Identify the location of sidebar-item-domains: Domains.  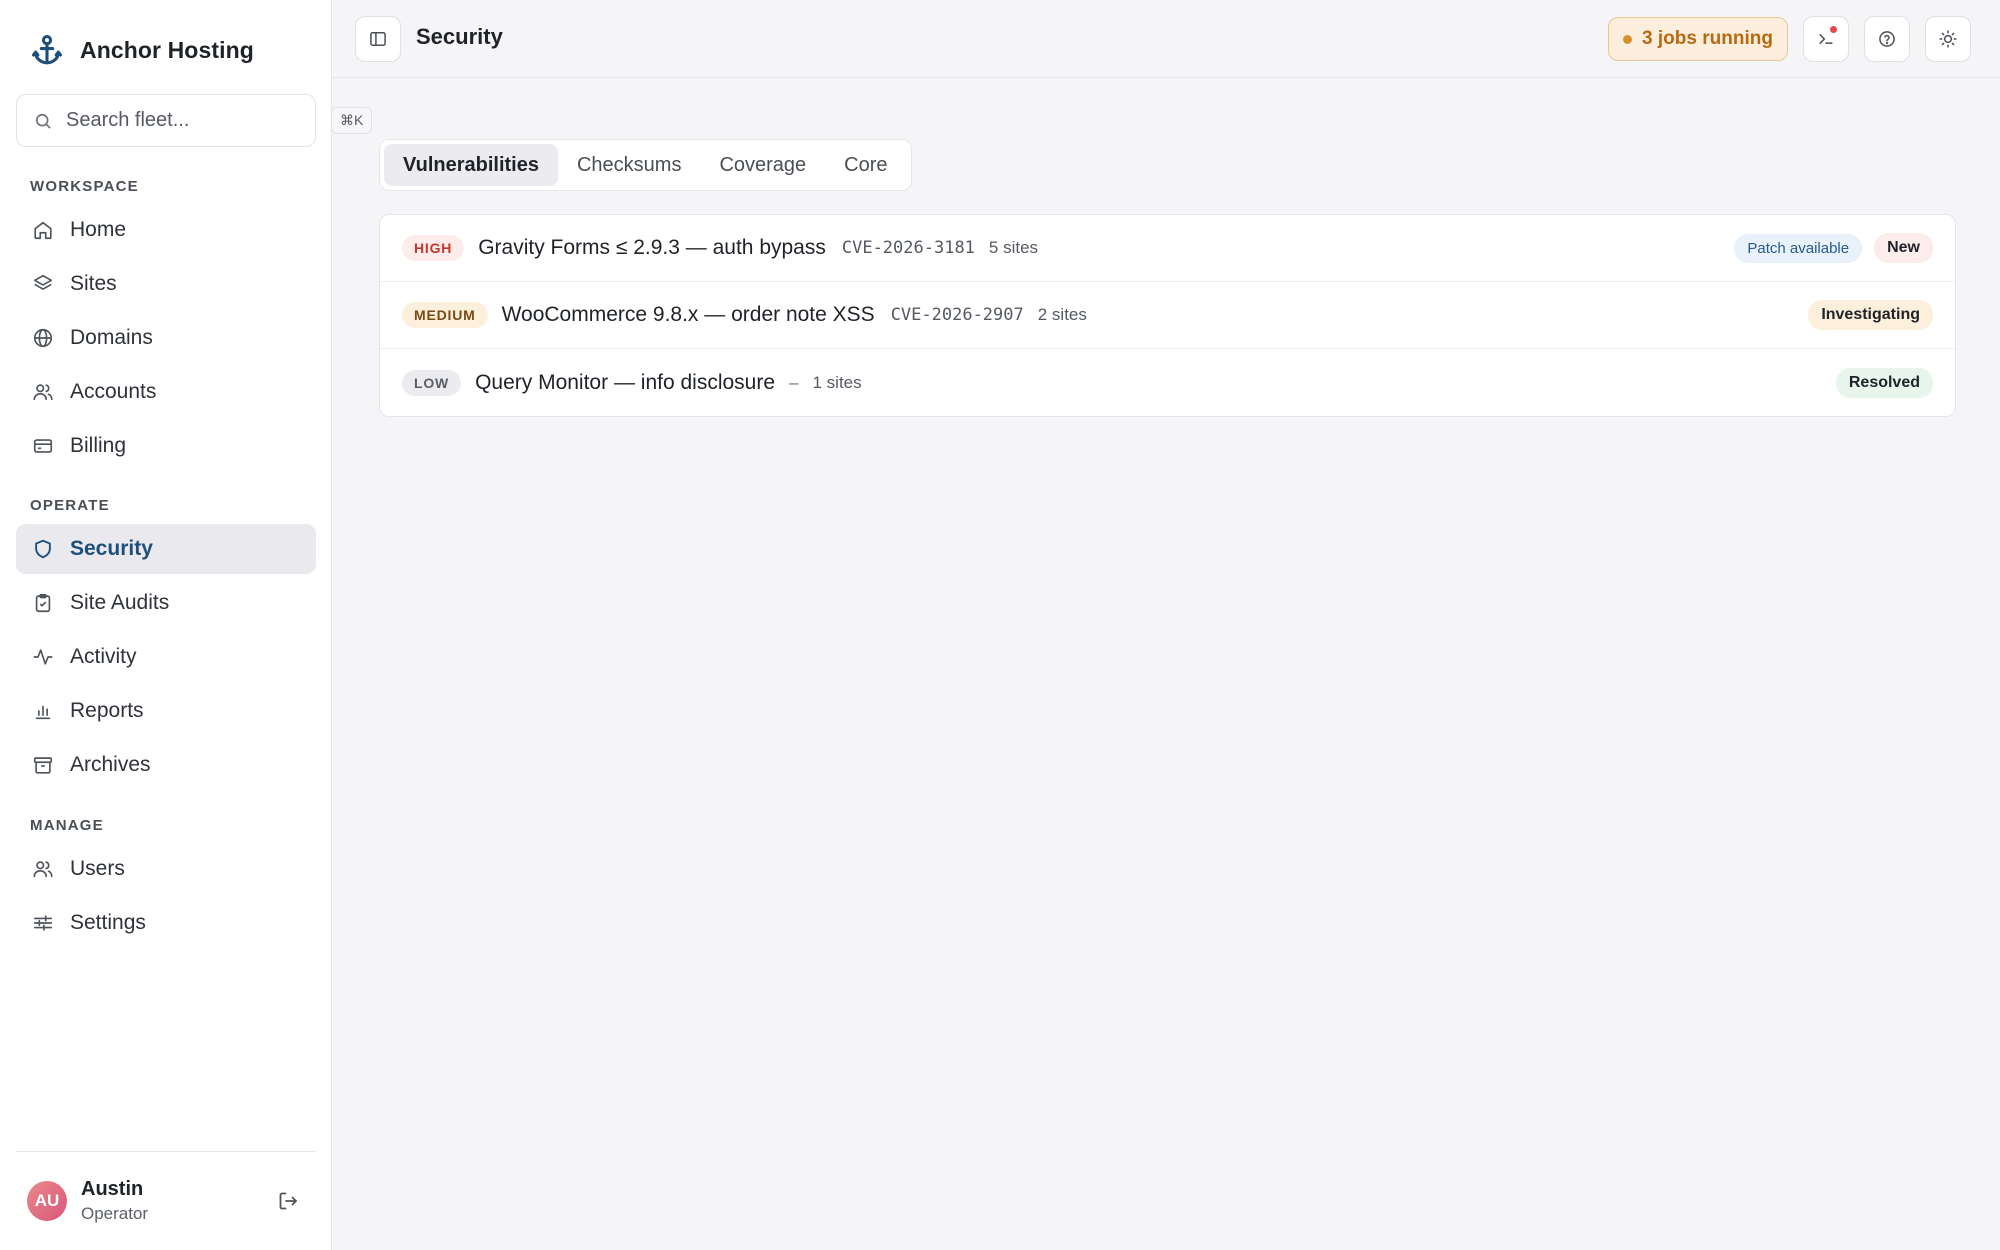
(166, 338).